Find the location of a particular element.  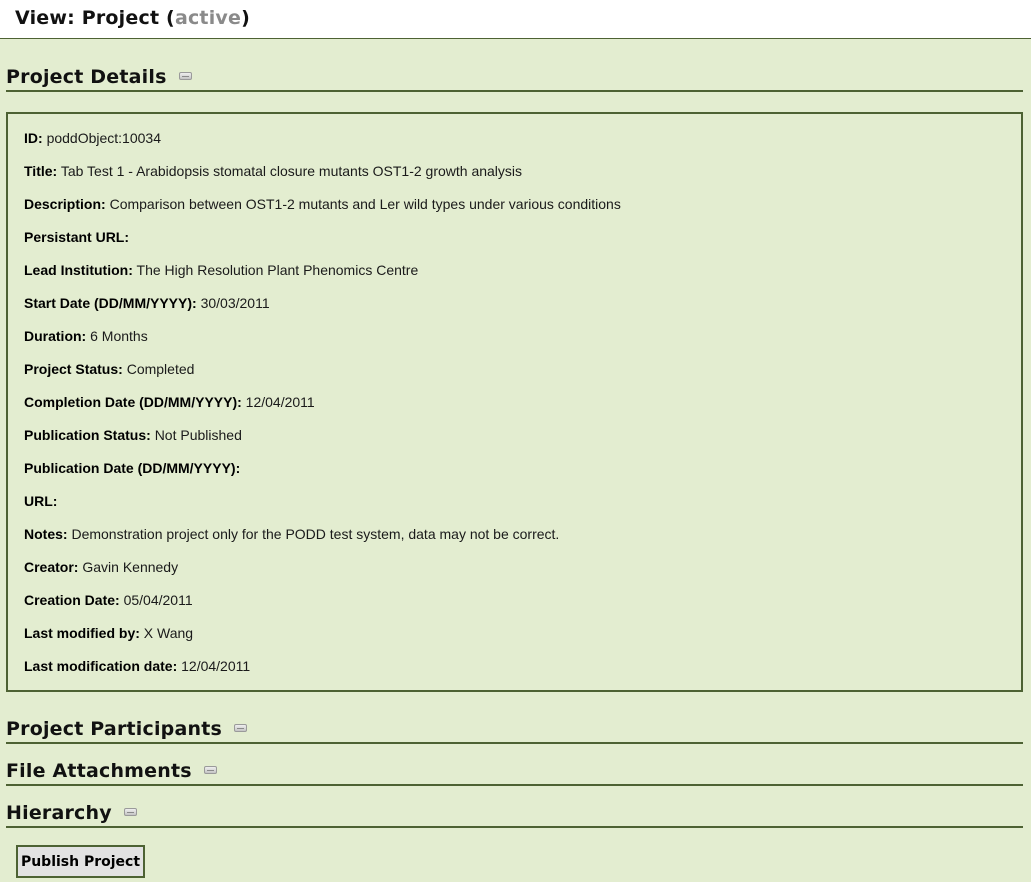

page-title-suffix: ) is located at coordinates (245, 18).